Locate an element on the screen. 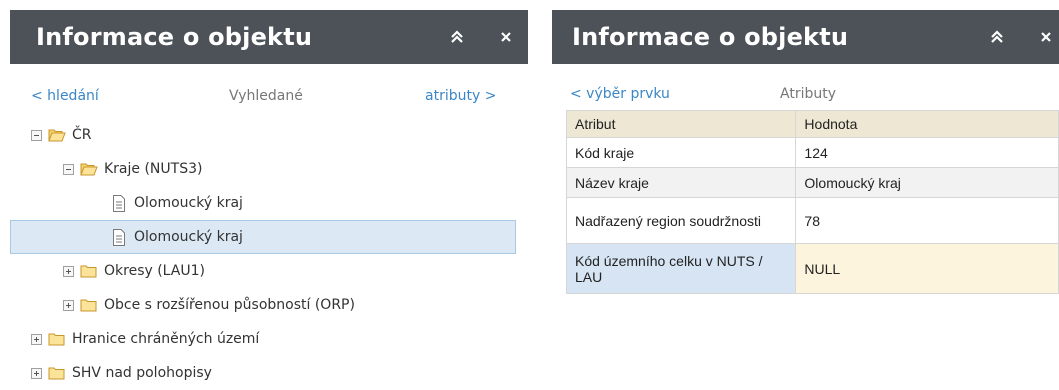 Image resolution: width=1059 pixels, height=390 pixels. tree-node-olomoucky-kraj: Olomoucký kraj is located at coordinates (263, 203).